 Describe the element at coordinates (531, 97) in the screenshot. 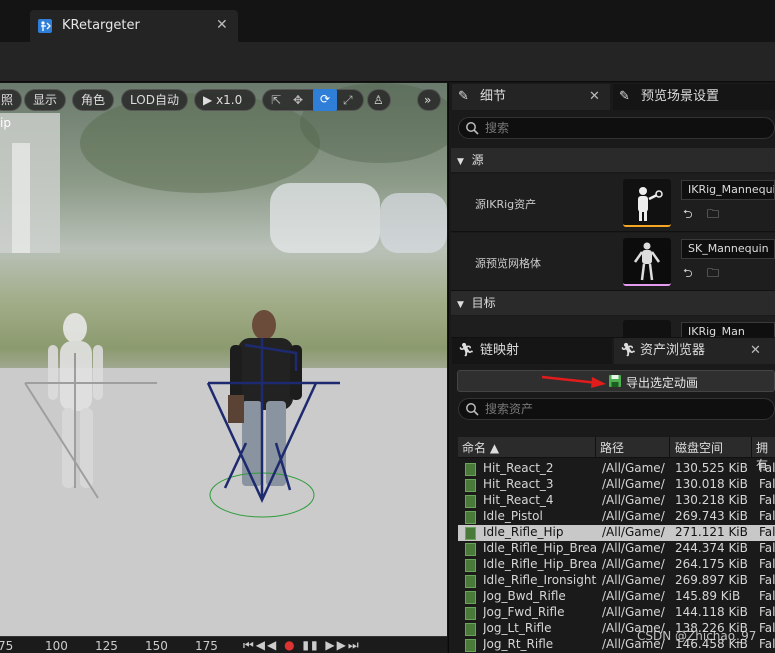

I see `tab-details: ✎ 细节 ✕` at that location.